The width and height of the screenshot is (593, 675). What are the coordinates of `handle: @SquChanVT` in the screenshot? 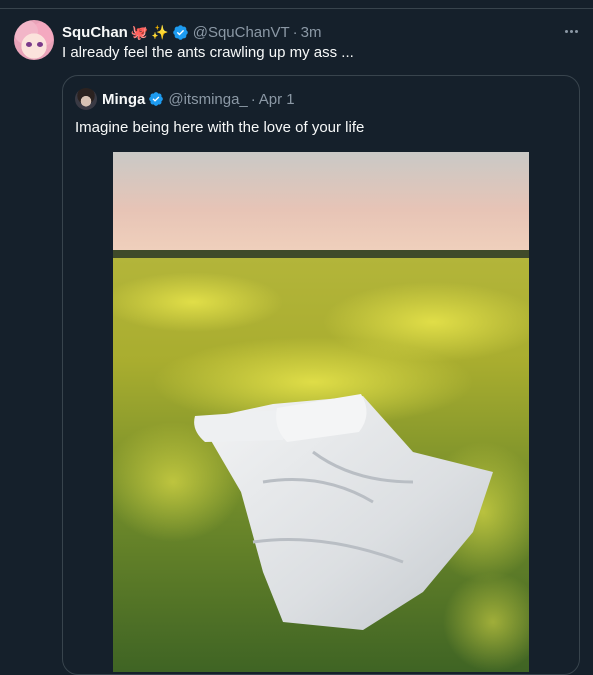 It's located at (241, 32).